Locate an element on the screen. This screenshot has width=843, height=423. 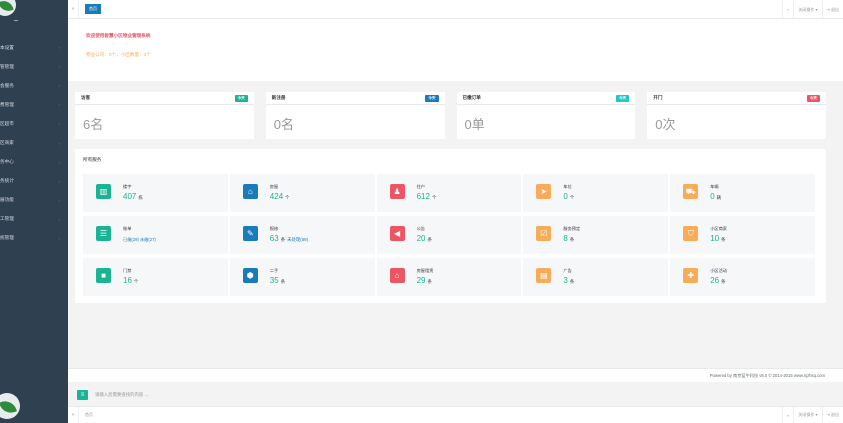
sidebar-item-supermarket: 区超市 ‹ is located at coordinates (34, 123).